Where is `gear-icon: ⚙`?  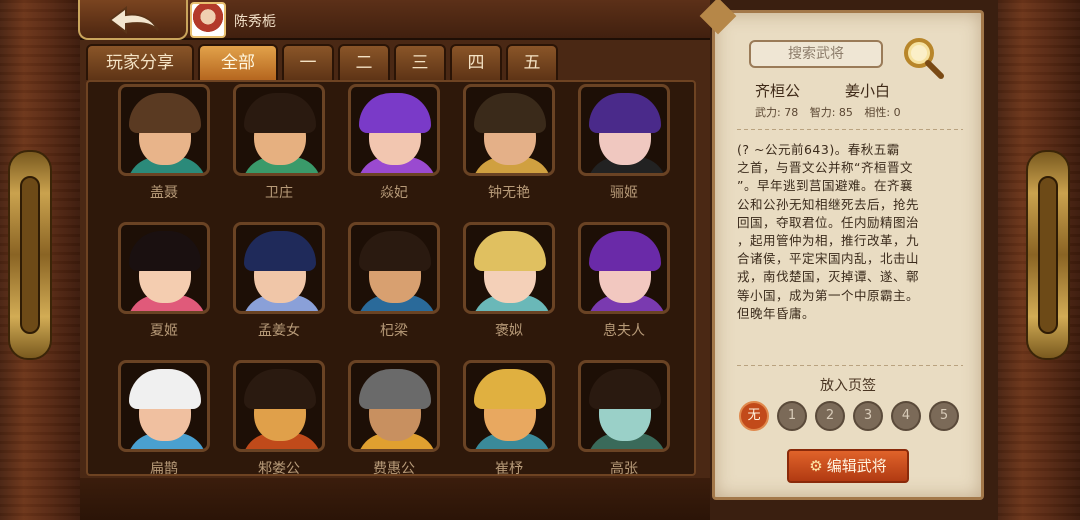
gear-icon: ⚙ is located at coordinates (816, 466).